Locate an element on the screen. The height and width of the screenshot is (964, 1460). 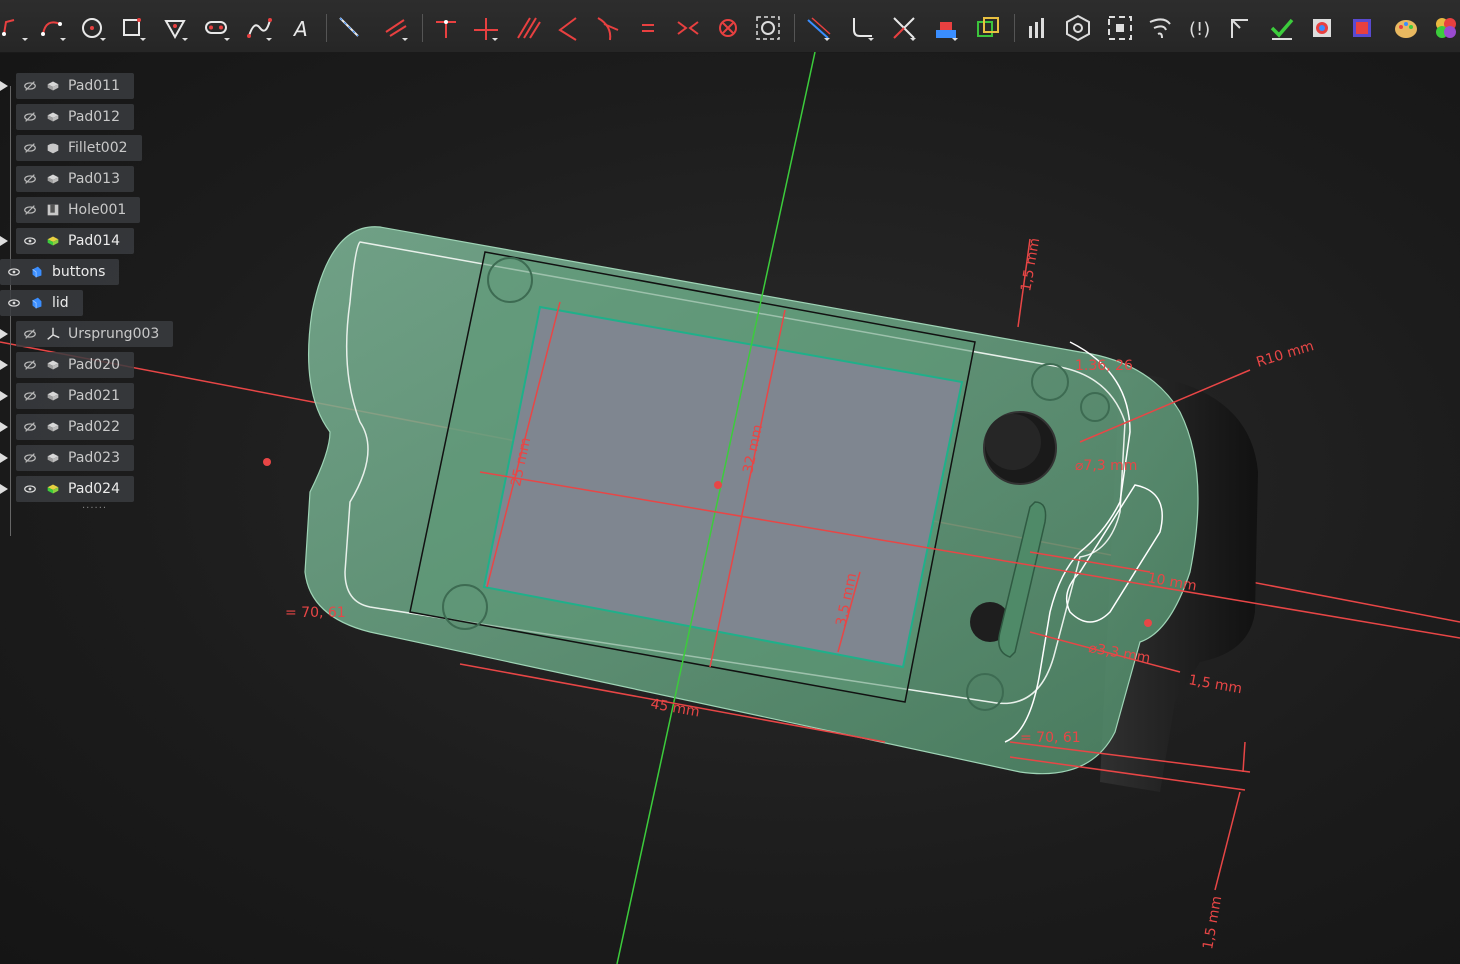
tree-item-pad020: Pad020 is located at coordinates (75, 365).